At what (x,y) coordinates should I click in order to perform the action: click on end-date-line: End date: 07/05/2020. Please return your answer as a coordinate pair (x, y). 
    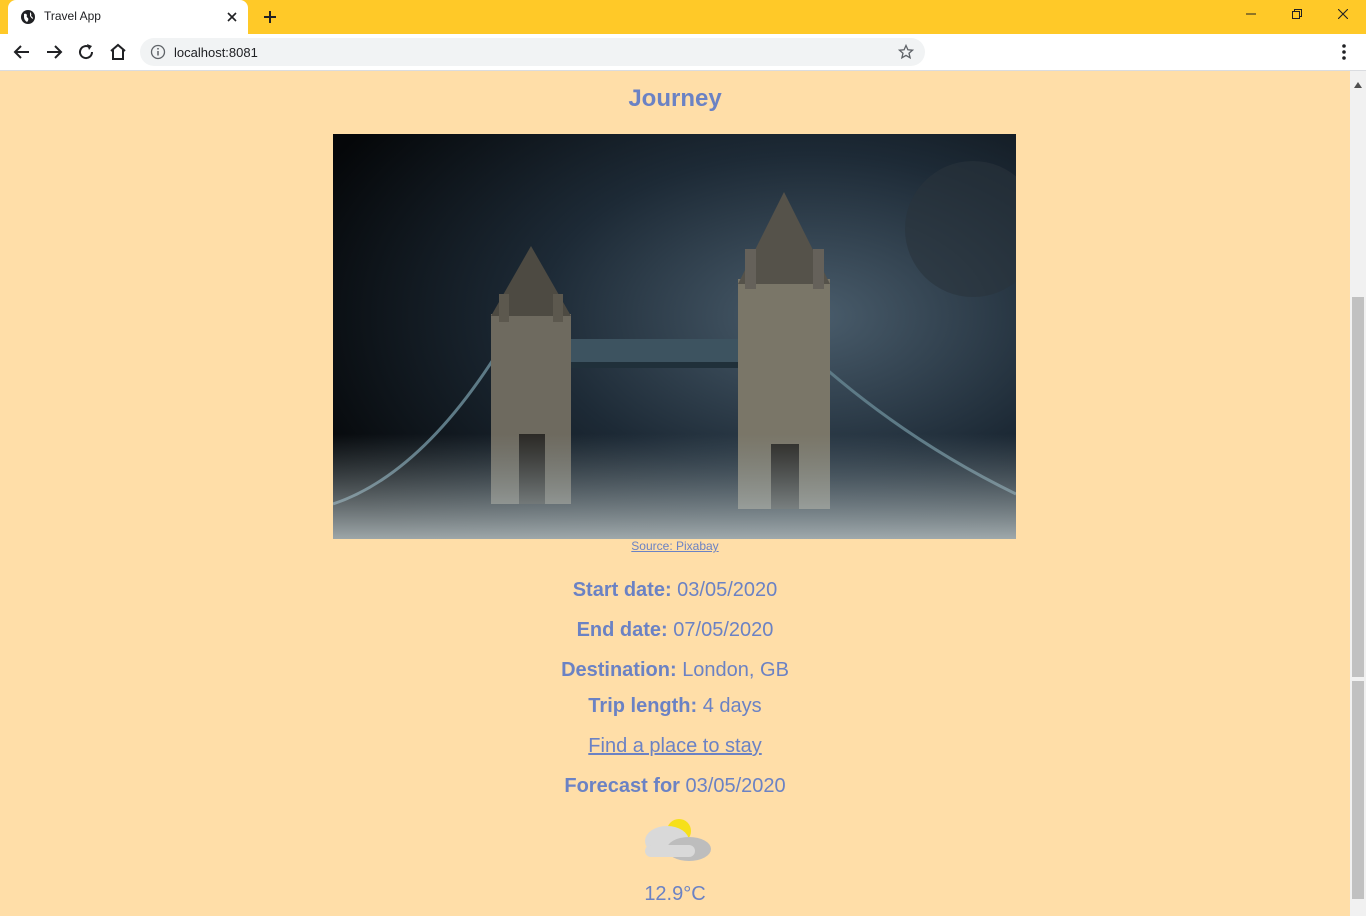
    Looking at the image, I should click on (675, 630).